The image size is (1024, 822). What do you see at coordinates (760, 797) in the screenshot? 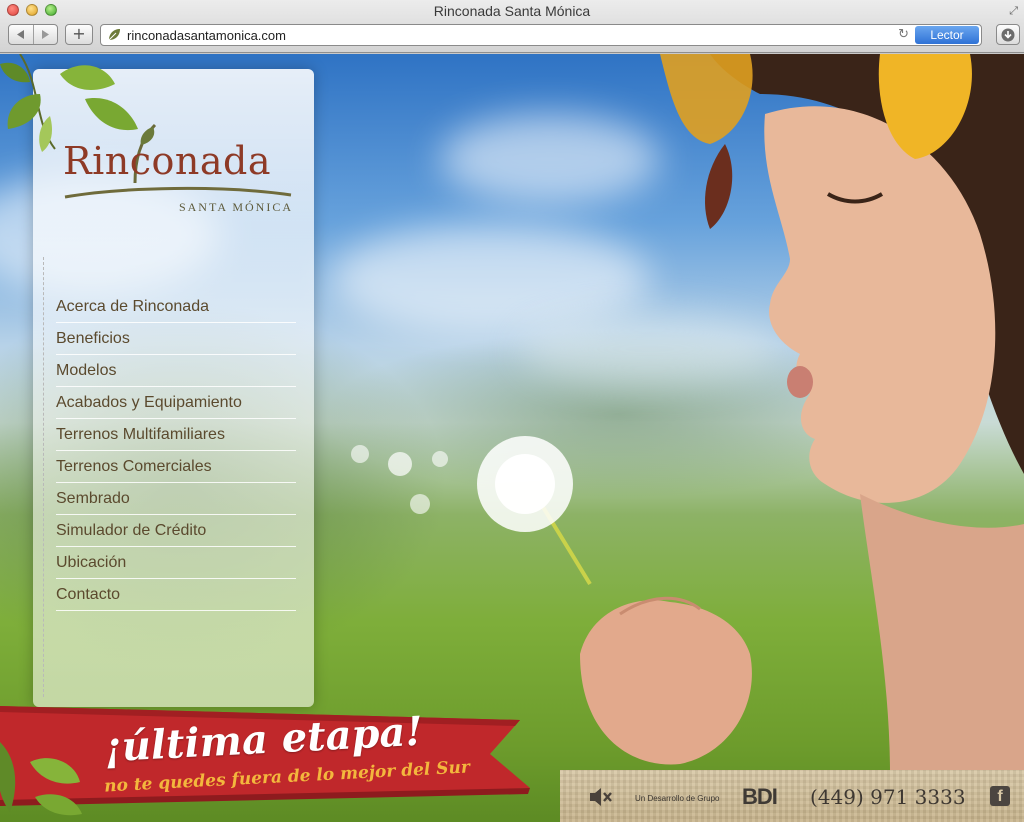
I see `bdi-logo: BDI` at bounding box center [760, 797].